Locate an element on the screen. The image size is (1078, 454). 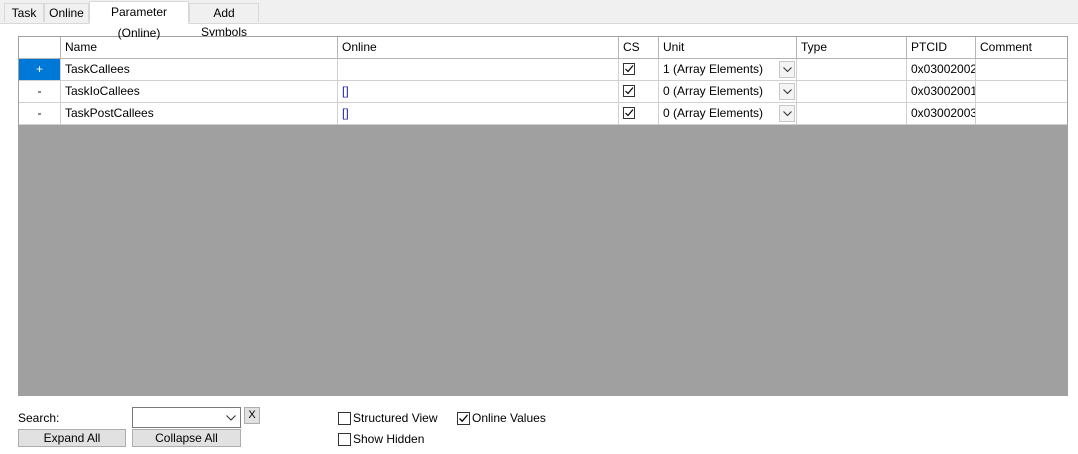
tab-add-symbols: Add Symbols is located at coordinates (224, 21).